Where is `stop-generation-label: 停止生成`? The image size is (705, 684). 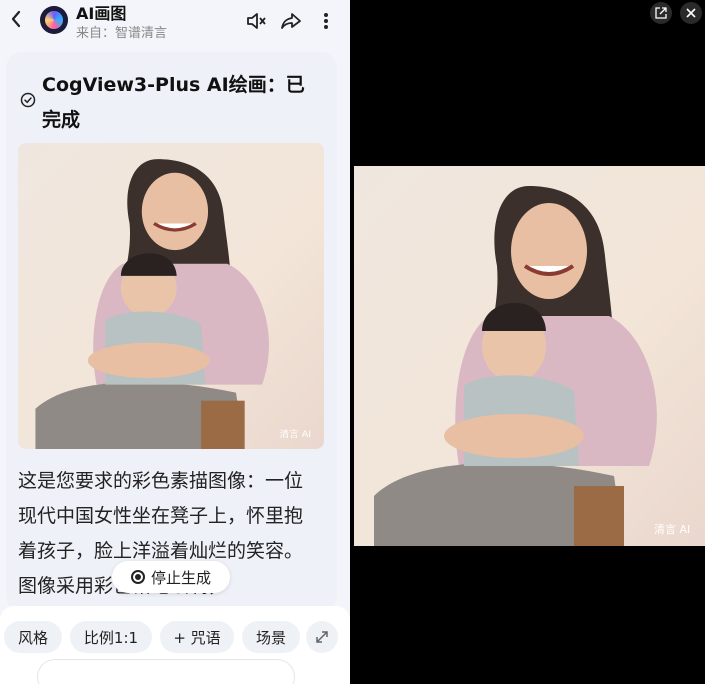 stop-generation-label: 停止生成 is located at coordinates (180, 577).